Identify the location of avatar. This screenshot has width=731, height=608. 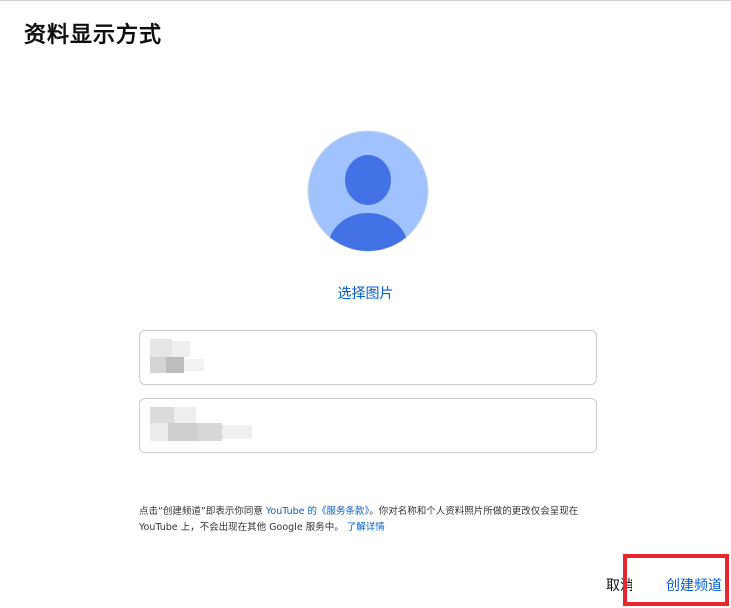
(368, 191).